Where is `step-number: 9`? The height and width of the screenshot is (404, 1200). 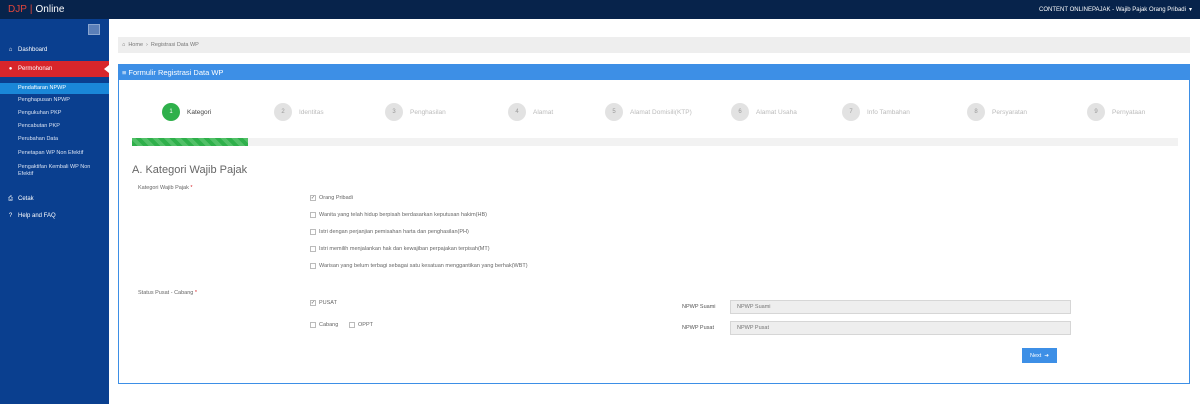
step-number: 9 is located at coordinates (1096, 112).